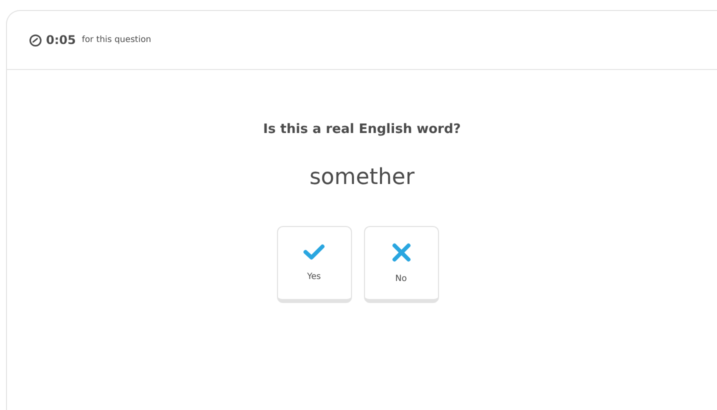  Describe the element at coordinates (314, 264) in the screenshot. I see `yes-button: Yes` at that location.